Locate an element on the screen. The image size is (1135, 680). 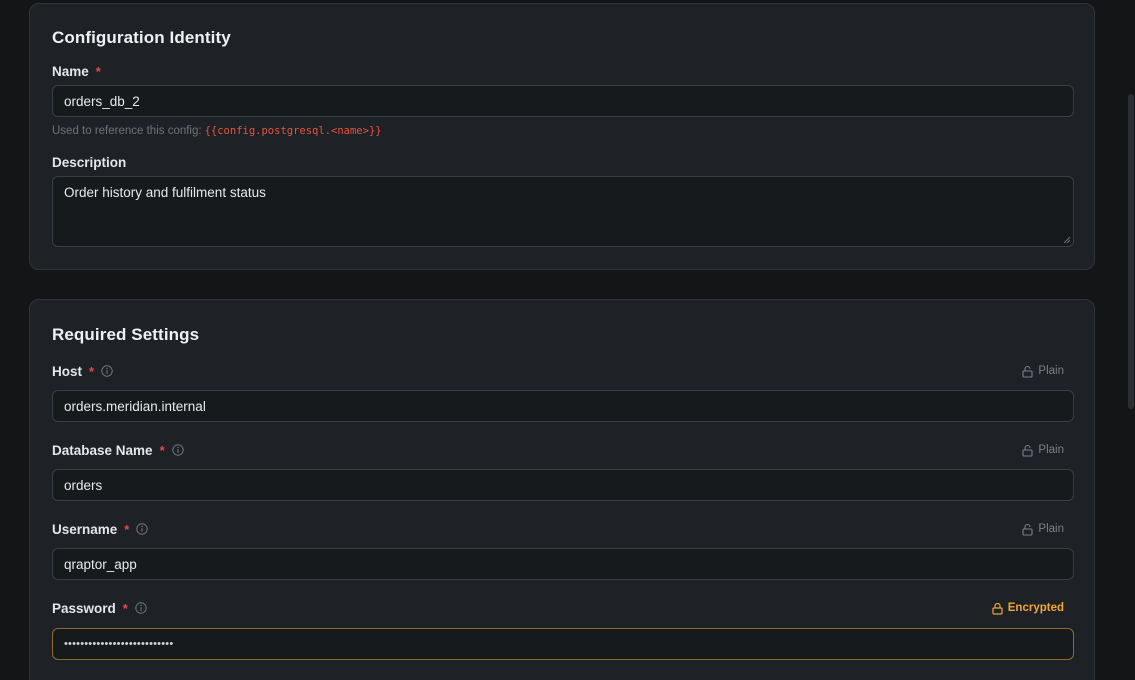
username-input: qraptor_app is located at coordinates (563, 564).